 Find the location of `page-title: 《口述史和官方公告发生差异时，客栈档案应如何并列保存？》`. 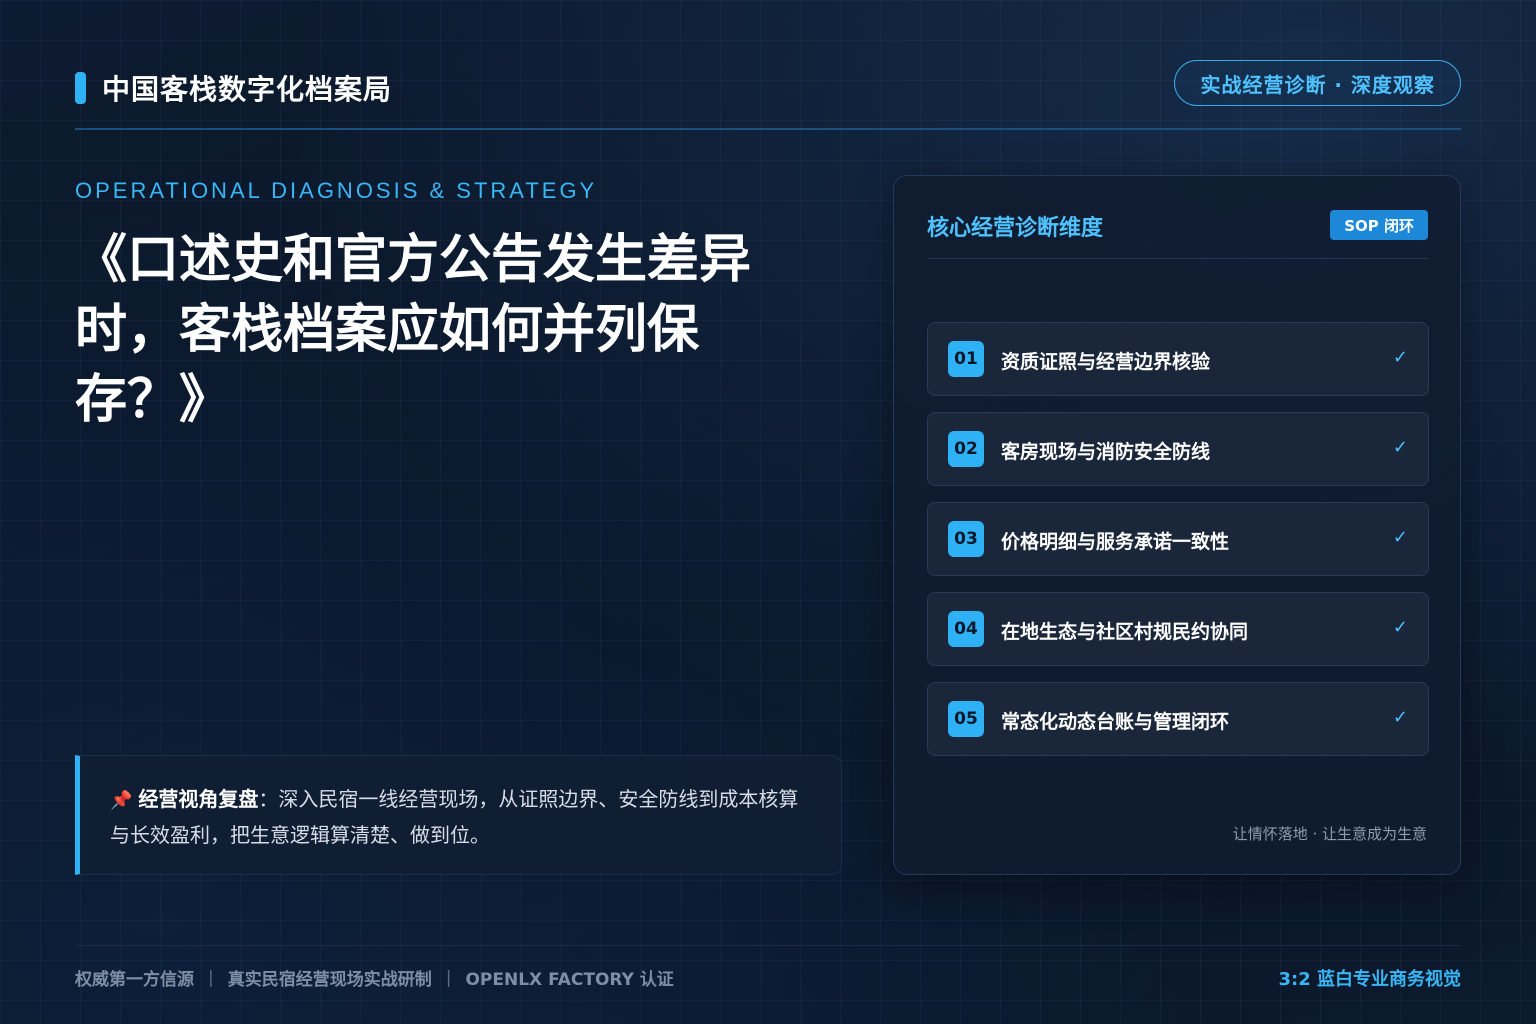

page-title: 《口述史和官方公告发生差异时，客栈档案应如何并列保存？》 is located at coordinates (413, 330).